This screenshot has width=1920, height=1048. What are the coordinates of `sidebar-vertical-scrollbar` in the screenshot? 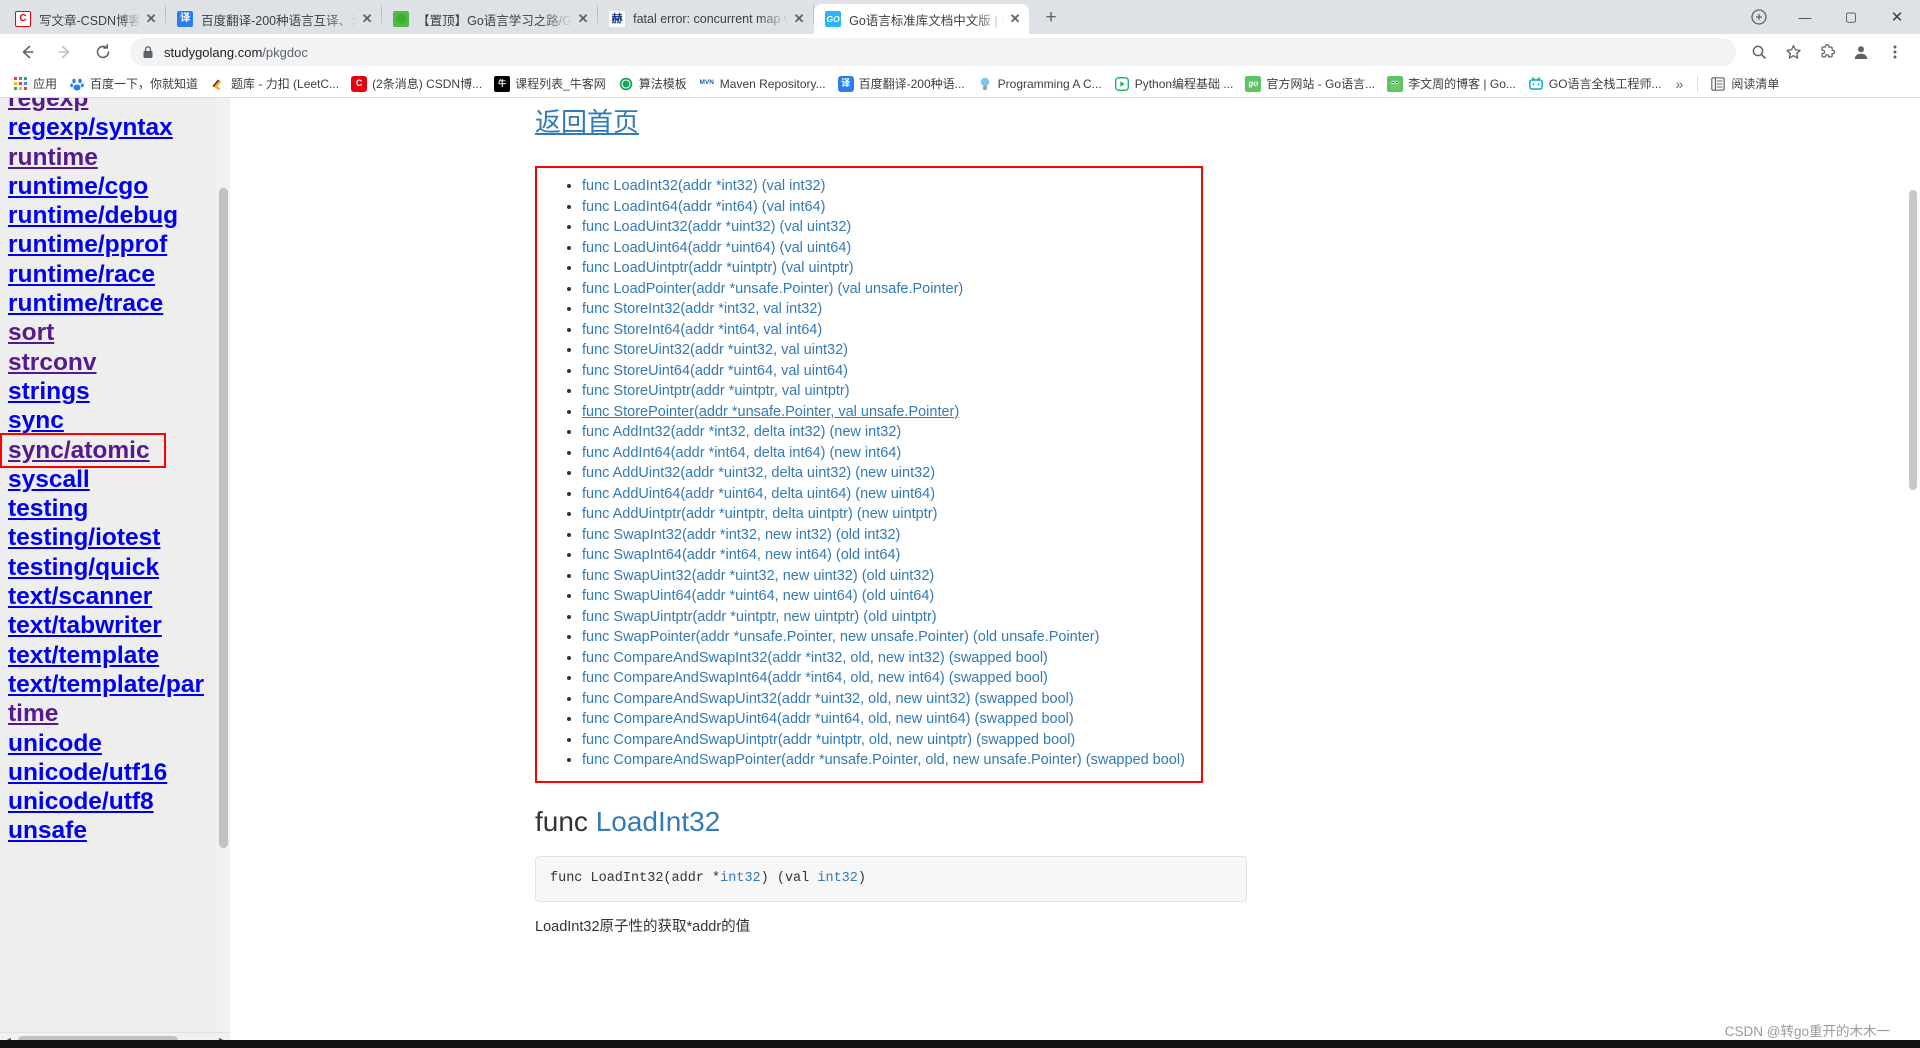 It's located at (223, 573).